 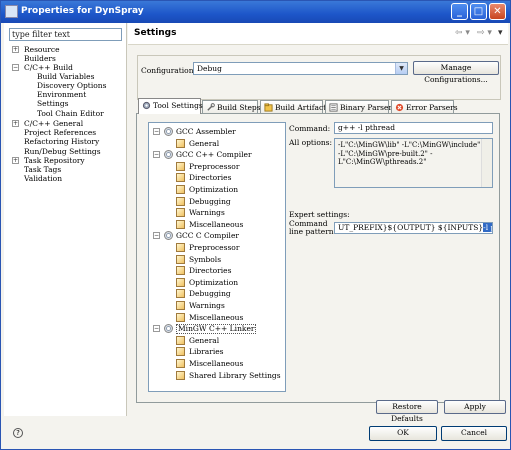 I want to click on tool-node: GCC C++ Compiler, so click(x=214, y=155).